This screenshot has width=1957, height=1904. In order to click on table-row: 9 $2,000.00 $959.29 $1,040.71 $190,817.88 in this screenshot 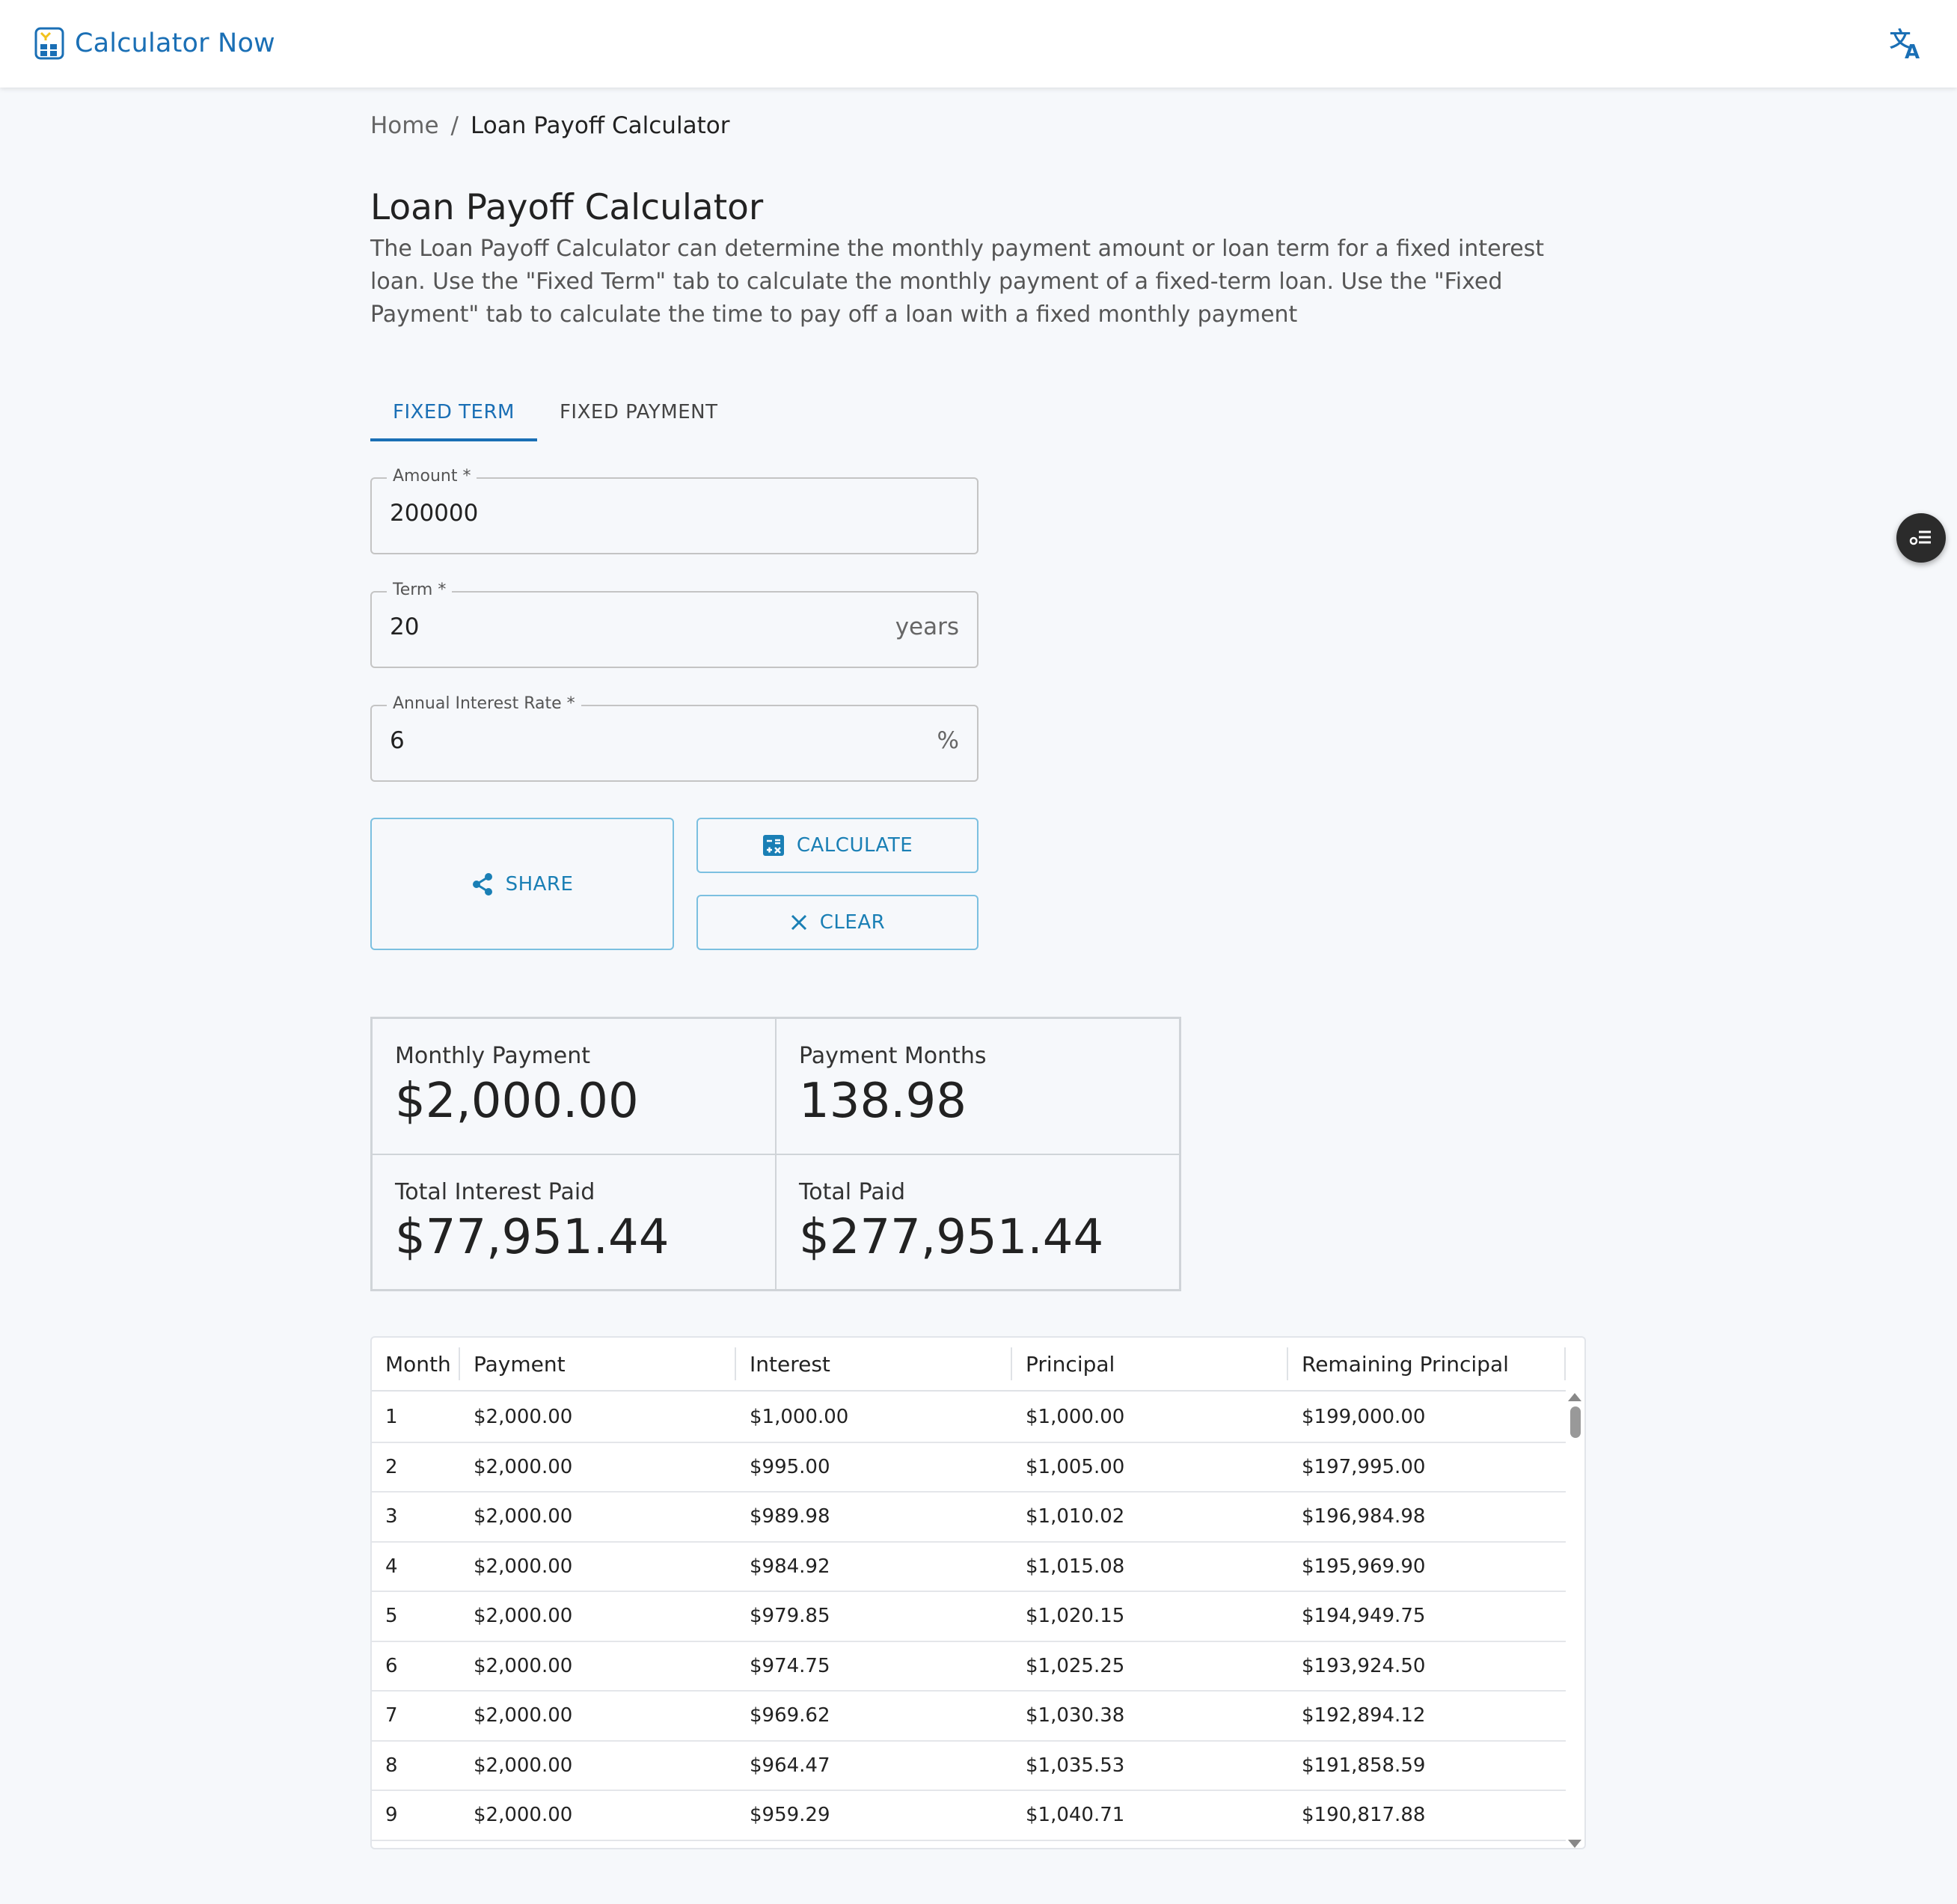, I will do `click(969, 1816)`.